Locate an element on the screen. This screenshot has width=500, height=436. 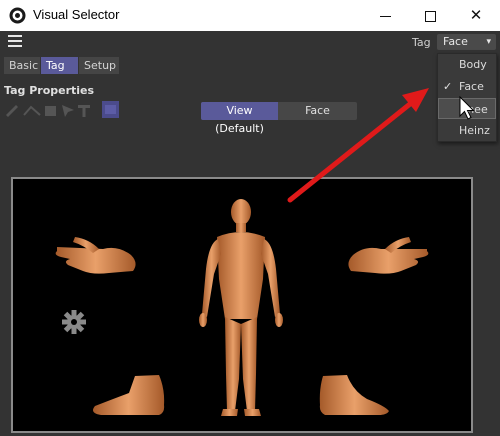
check-icon: ✓ is located at coordinates (448, 86).